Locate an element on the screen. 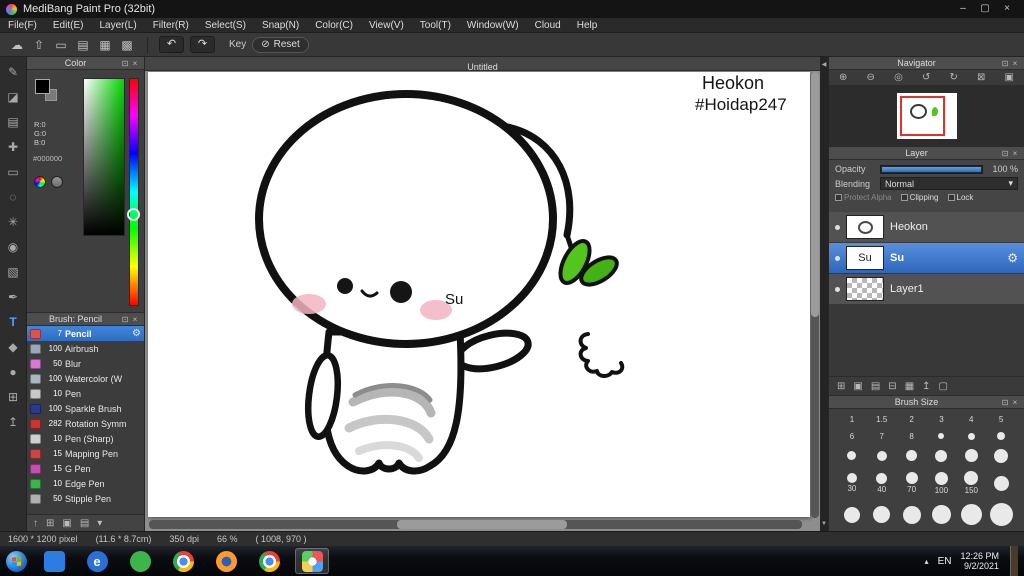  taskbar-internet-explorer: e is located at coordinates (97, 561).